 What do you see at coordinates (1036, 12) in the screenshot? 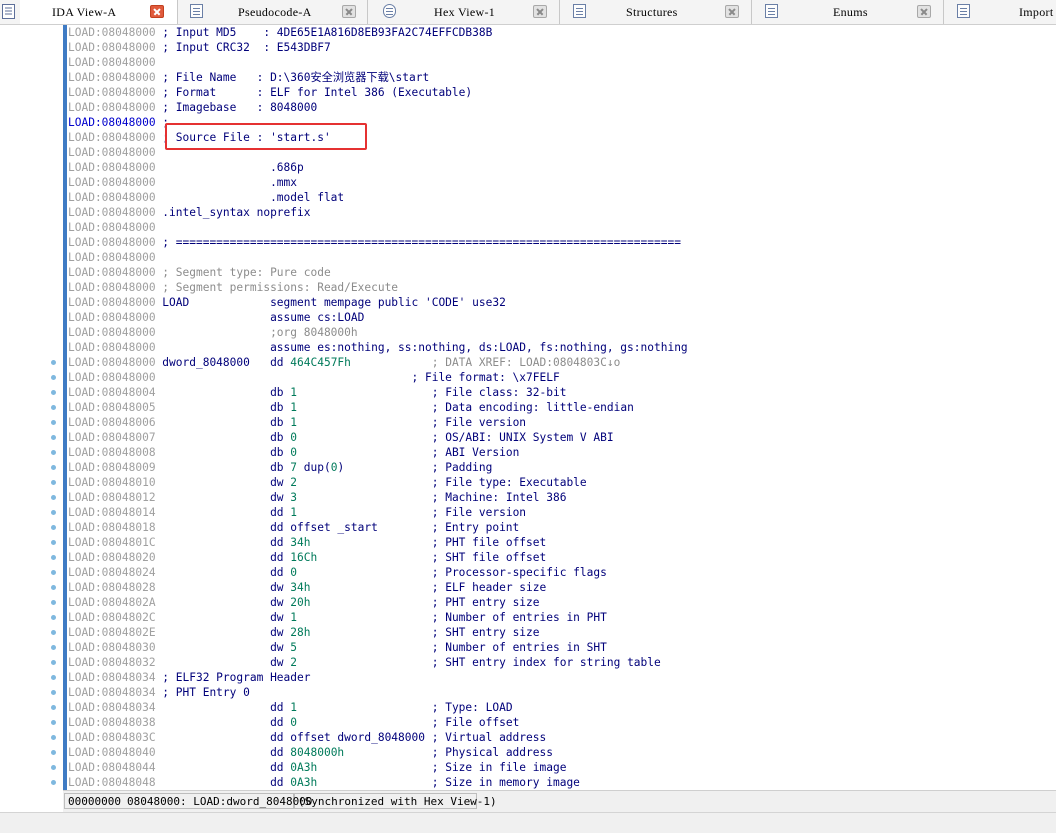
I see `tab-label: Import` at bounding box center [1036, 12].